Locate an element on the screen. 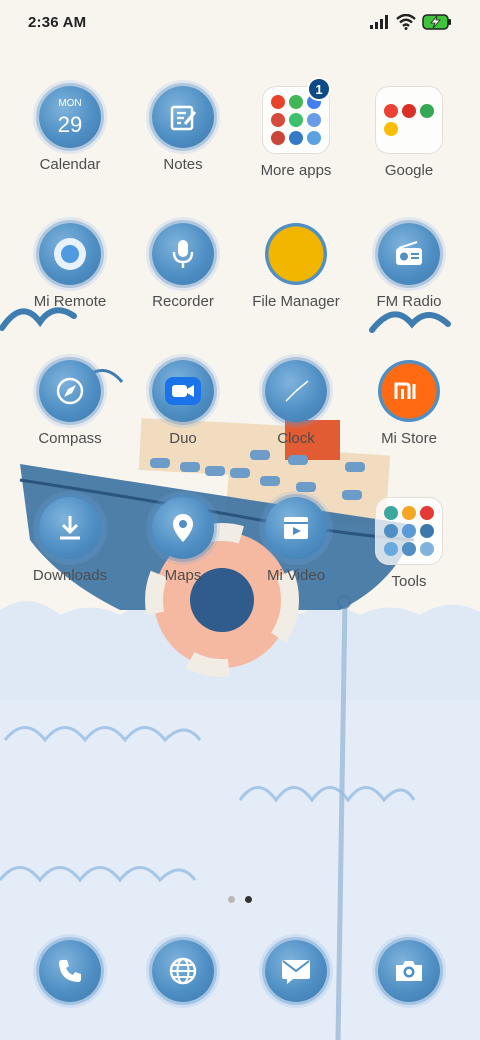  status-icons is located at coordinates (411, 22).